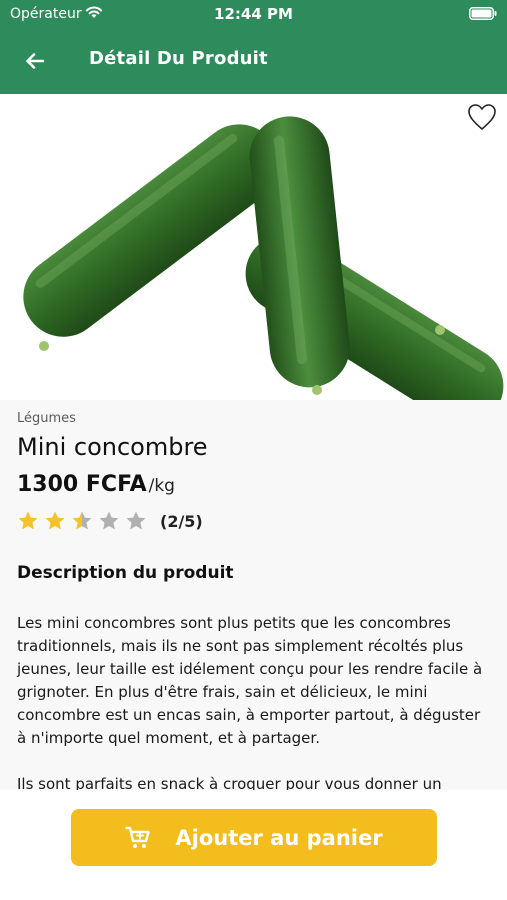 The height and width of the screenshot is (900, 507). I want to click on product-name: Mini concombre, so click(112, 447).